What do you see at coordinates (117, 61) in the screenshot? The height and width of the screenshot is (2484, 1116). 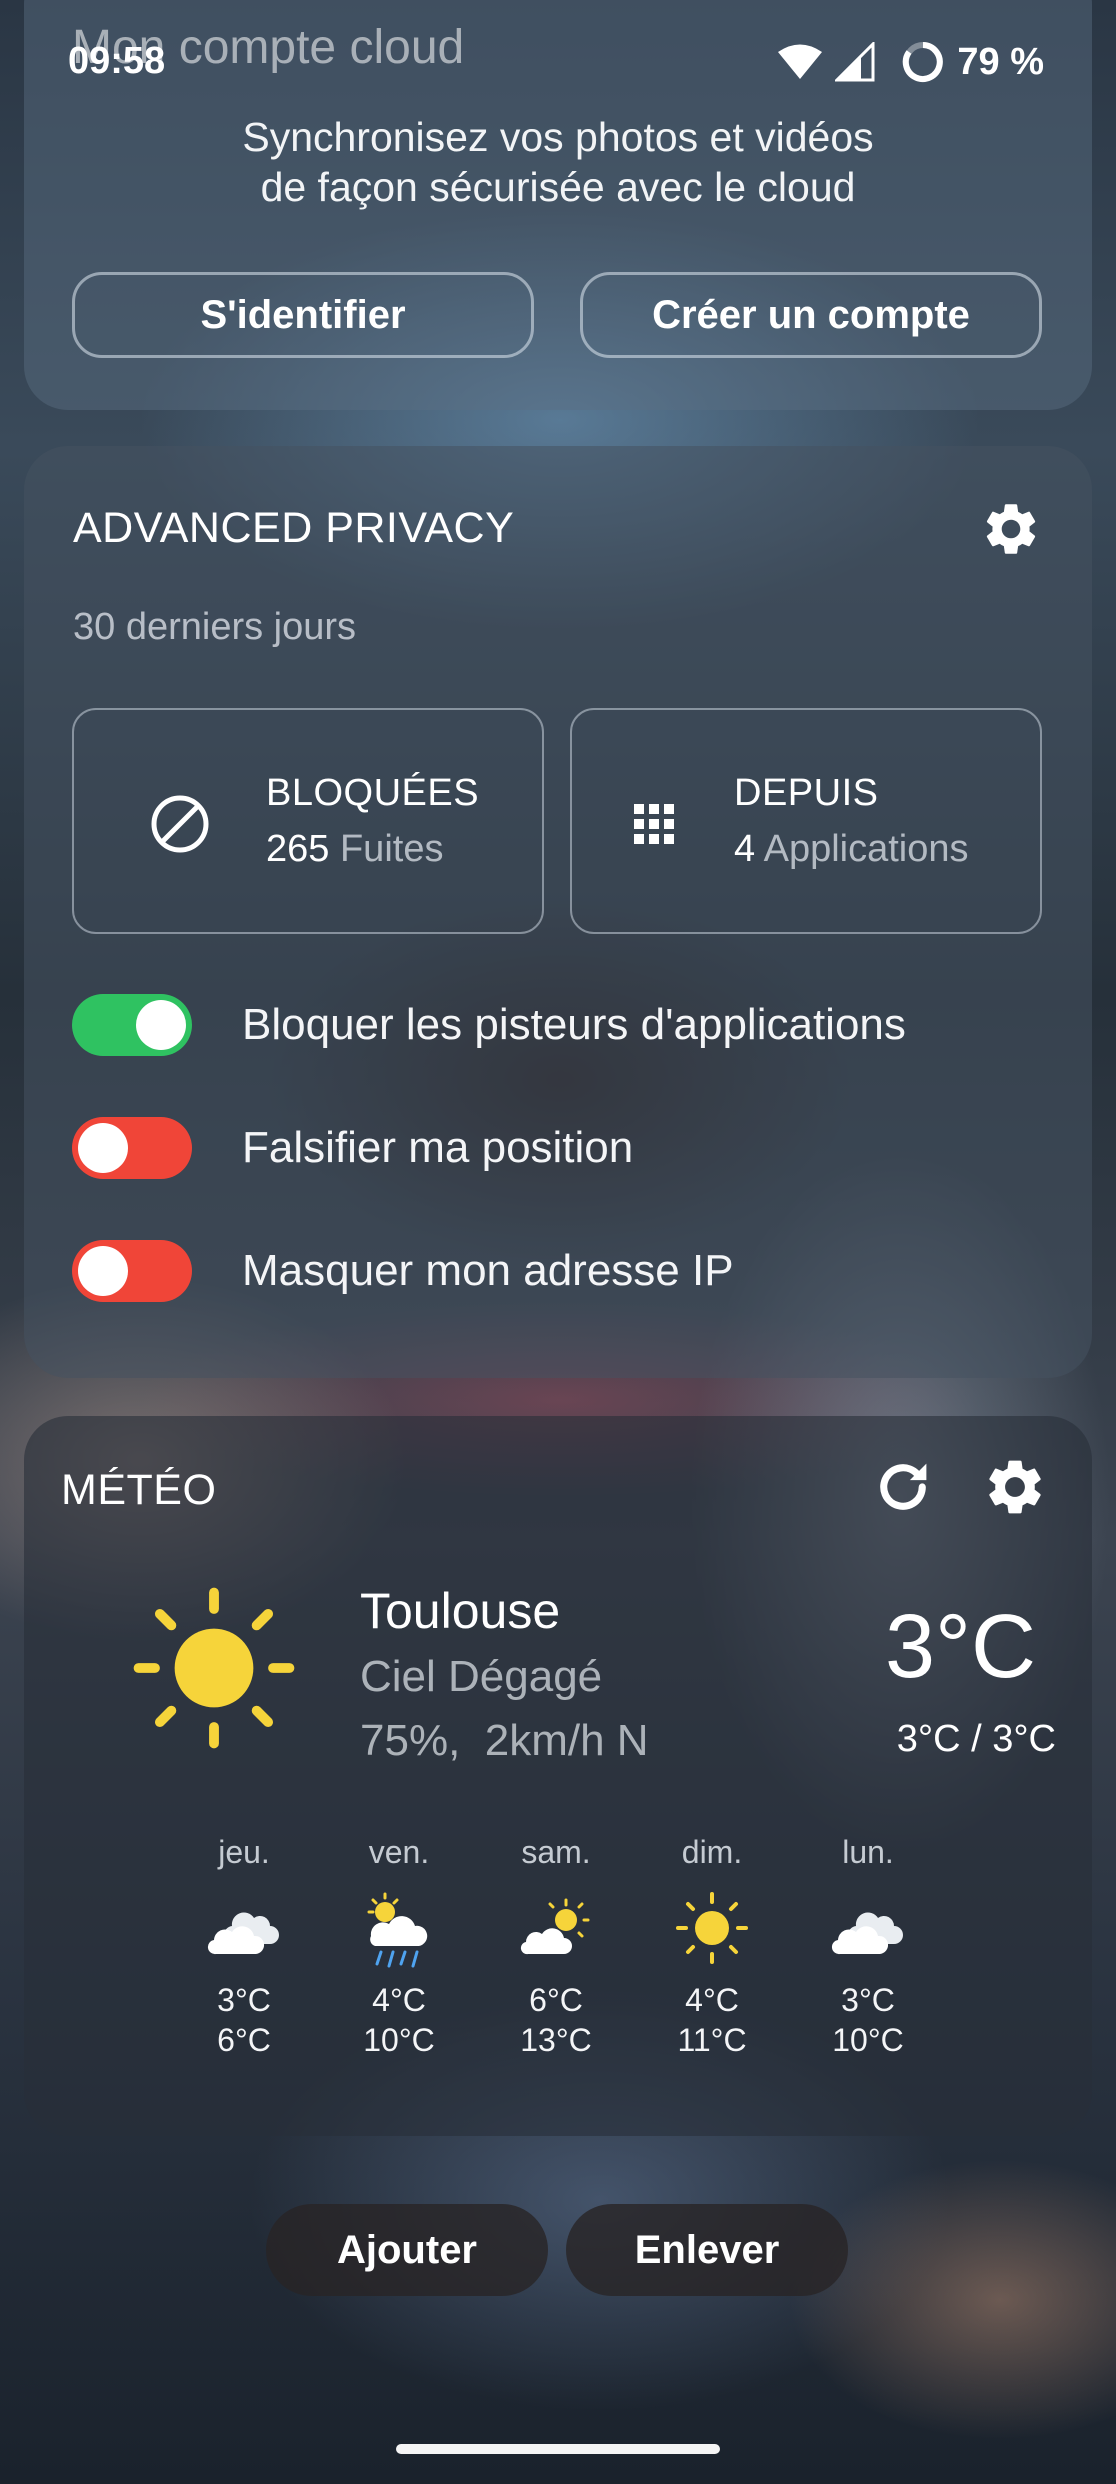 I see `status-time: 09:58` at bounding box center [117, 61].